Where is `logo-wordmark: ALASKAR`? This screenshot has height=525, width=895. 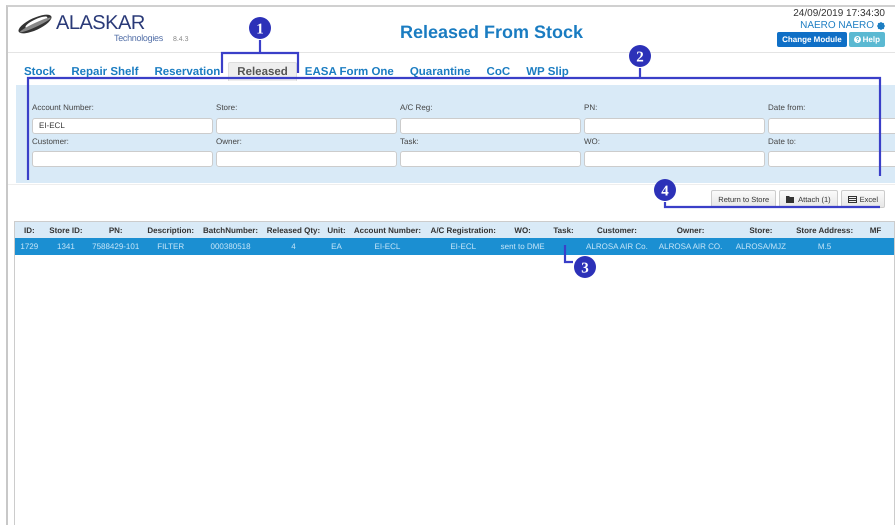
logo-wordmark: ALASKAR is located at coordinates (101, 23).